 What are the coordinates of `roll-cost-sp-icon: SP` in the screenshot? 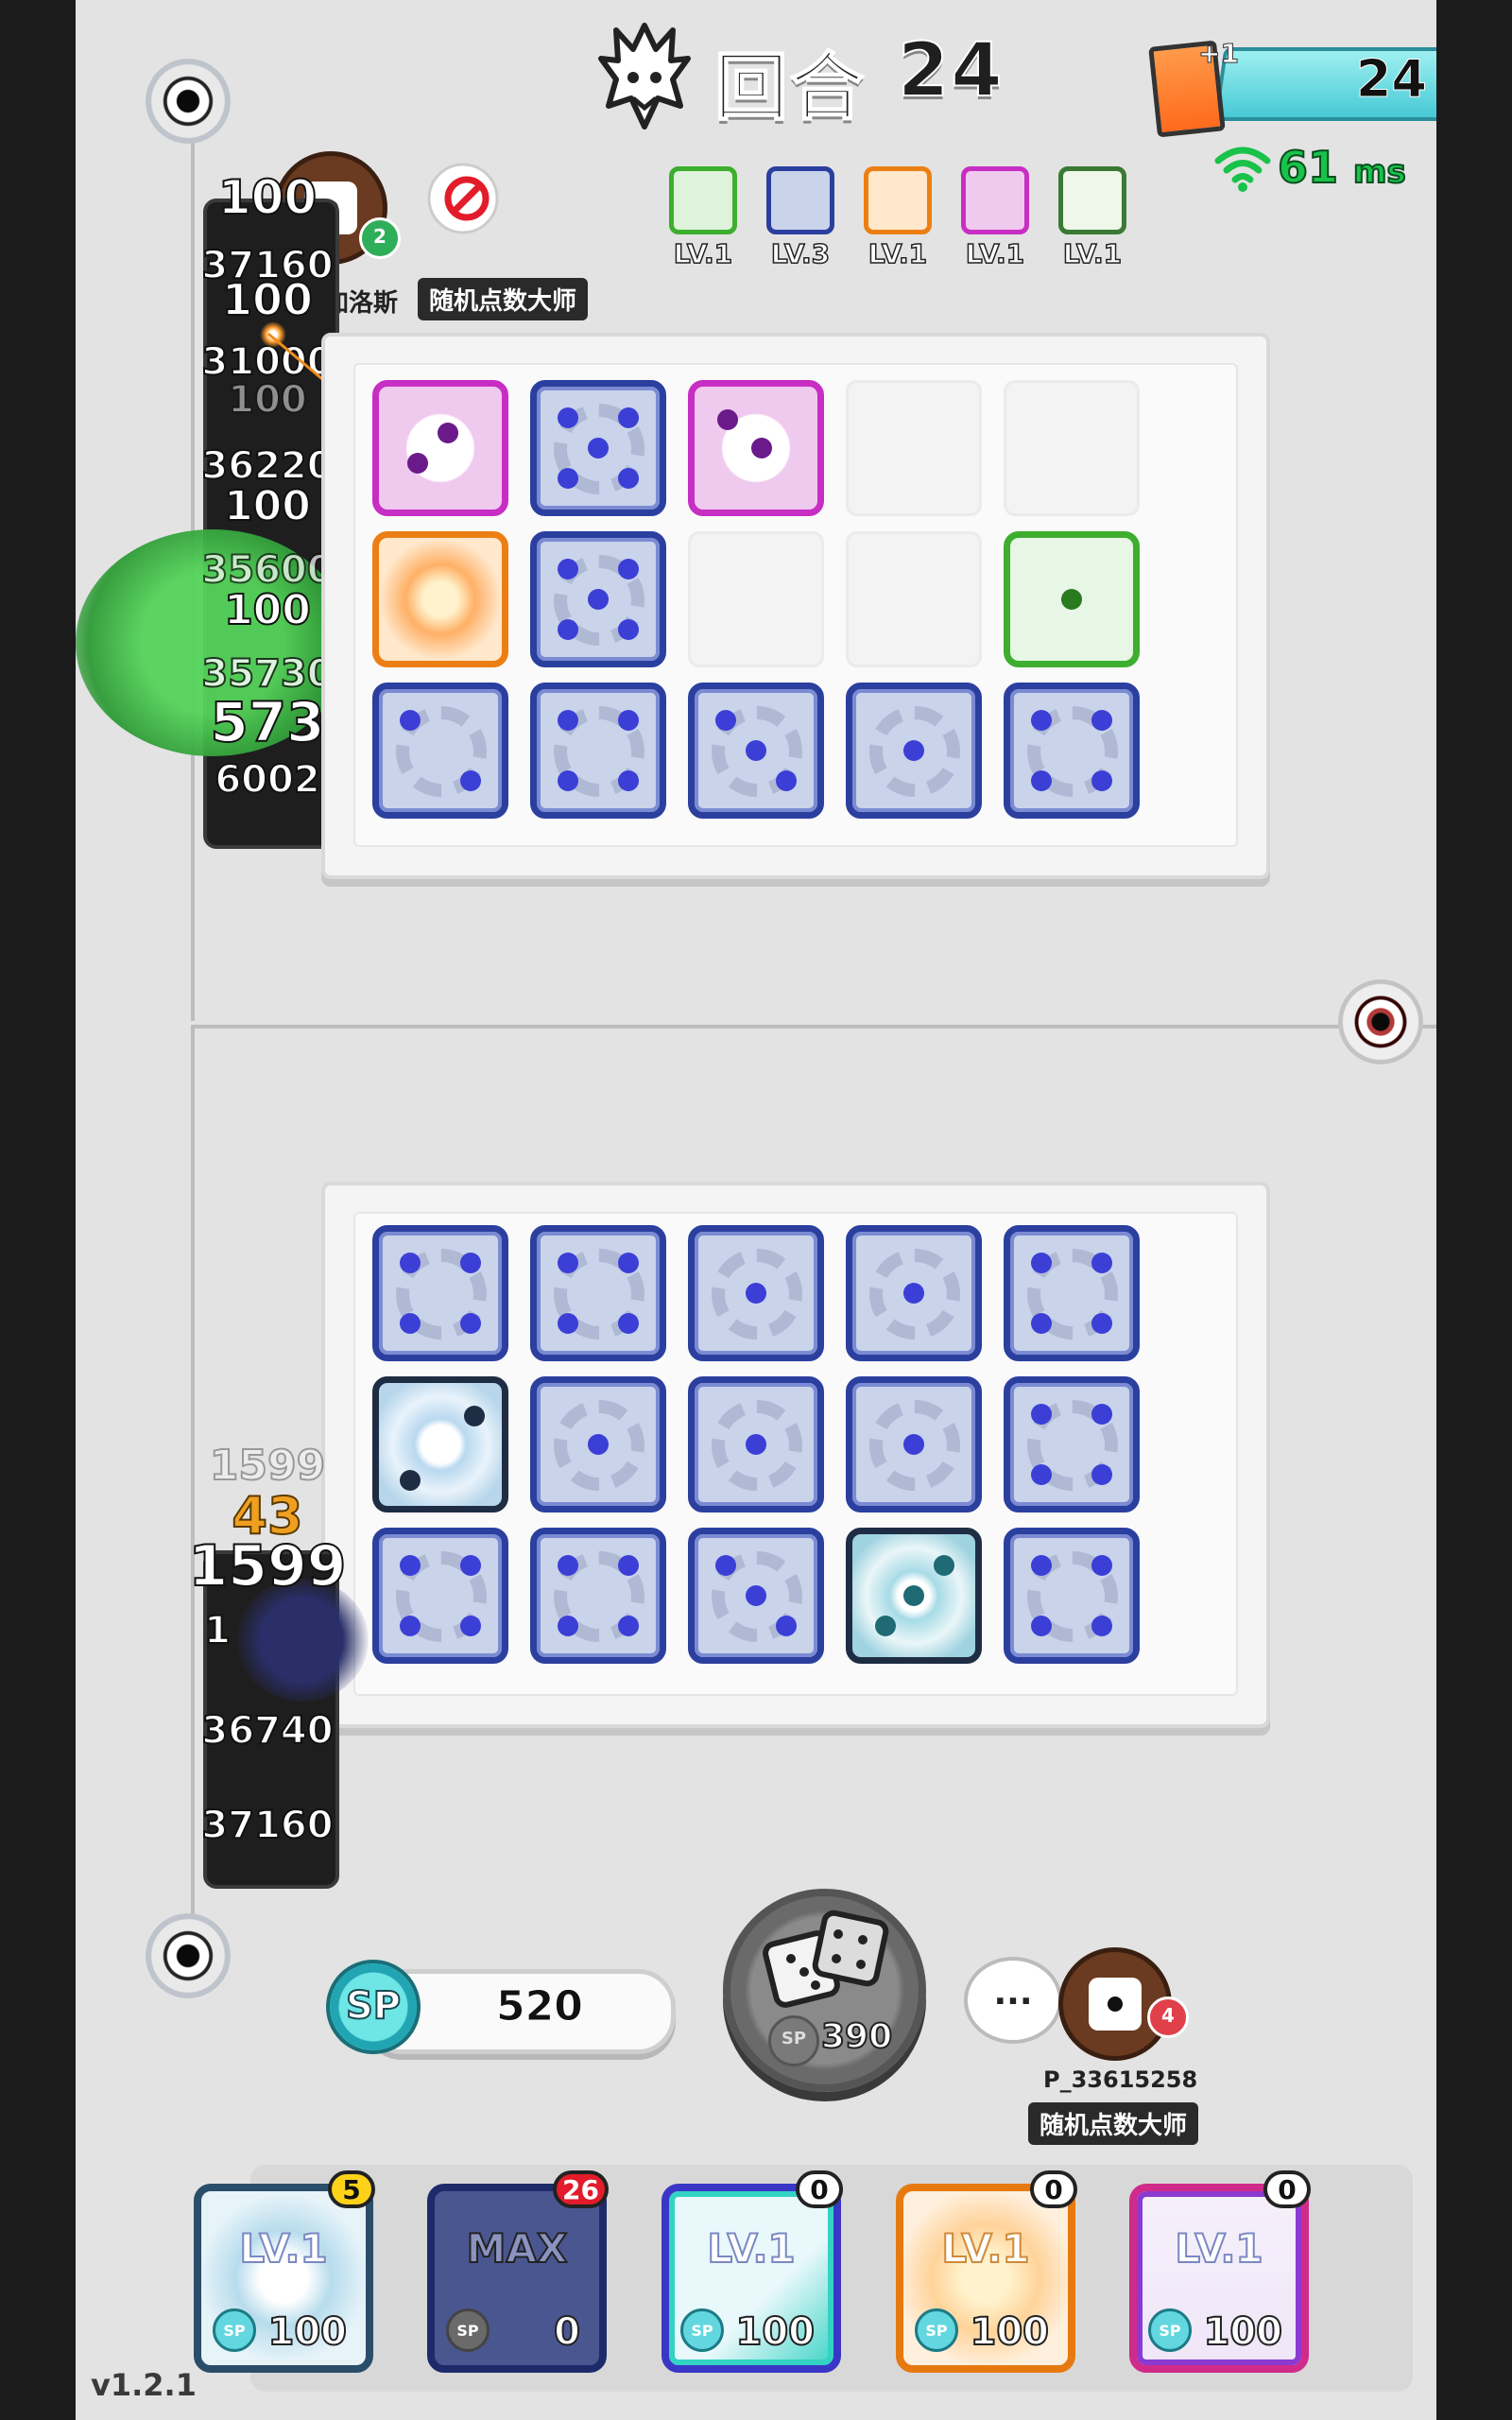 It's located at (793, 2040).